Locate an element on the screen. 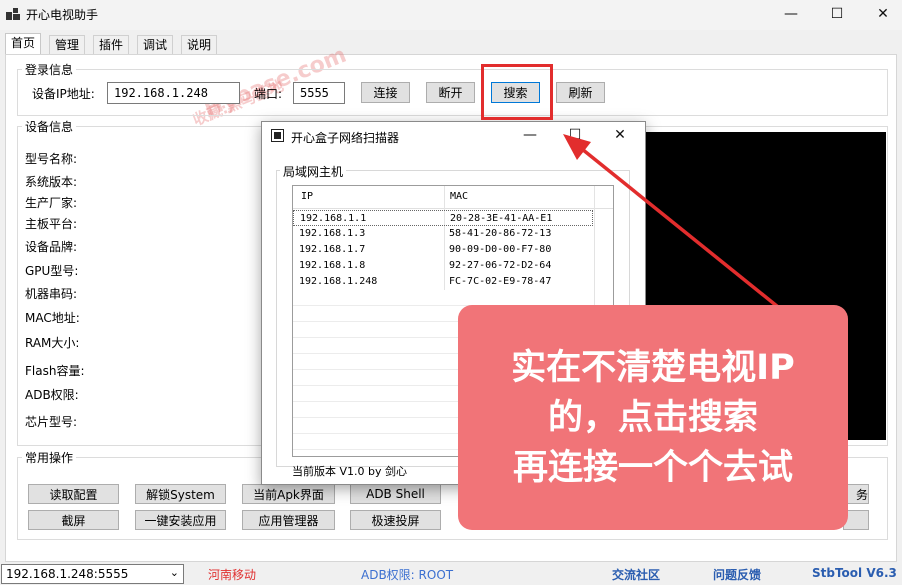  port-input: 5555 is located at coordinates (319, 93).